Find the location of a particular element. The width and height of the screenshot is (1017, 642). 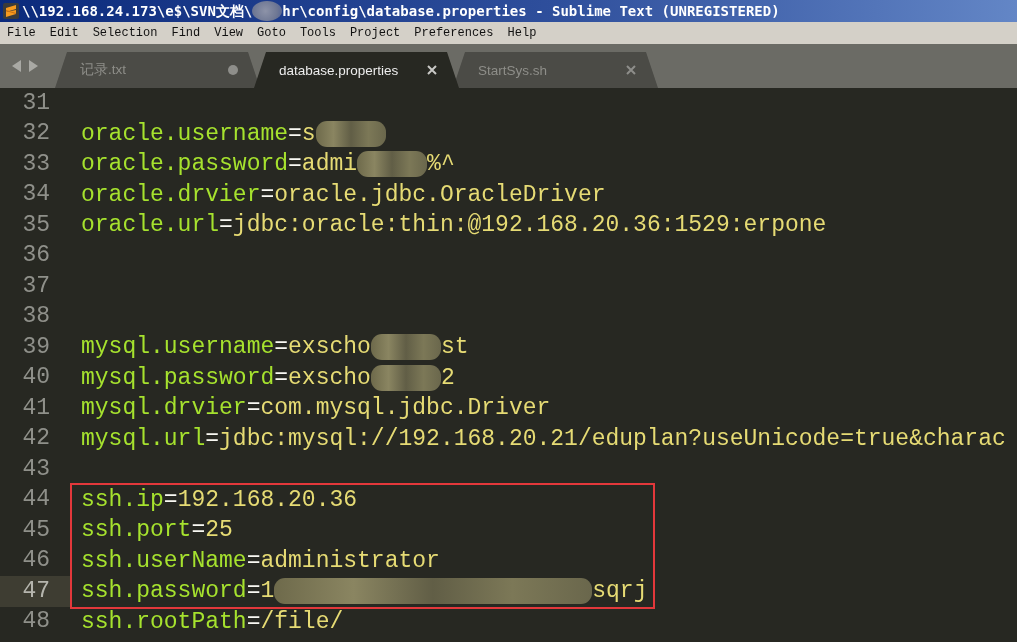

left-arrow-icon is located at coordinates (17, 66).